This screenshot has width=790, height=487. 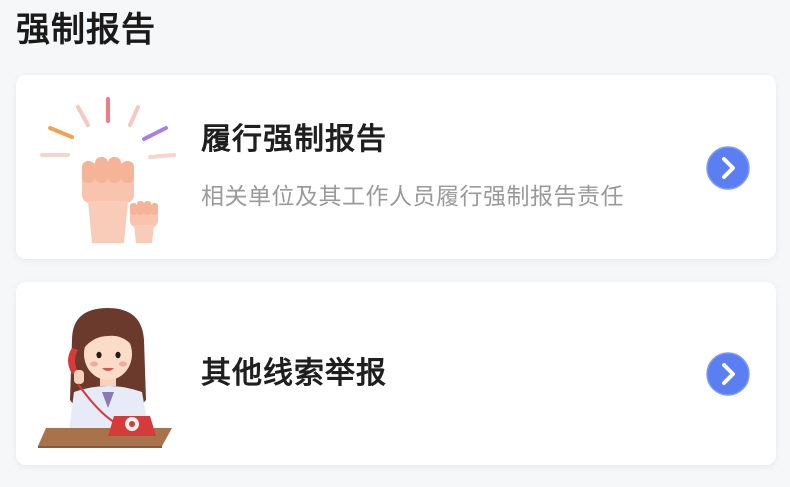 I want to click on card-title: 其他线索举报, so click(x=294, y=373).